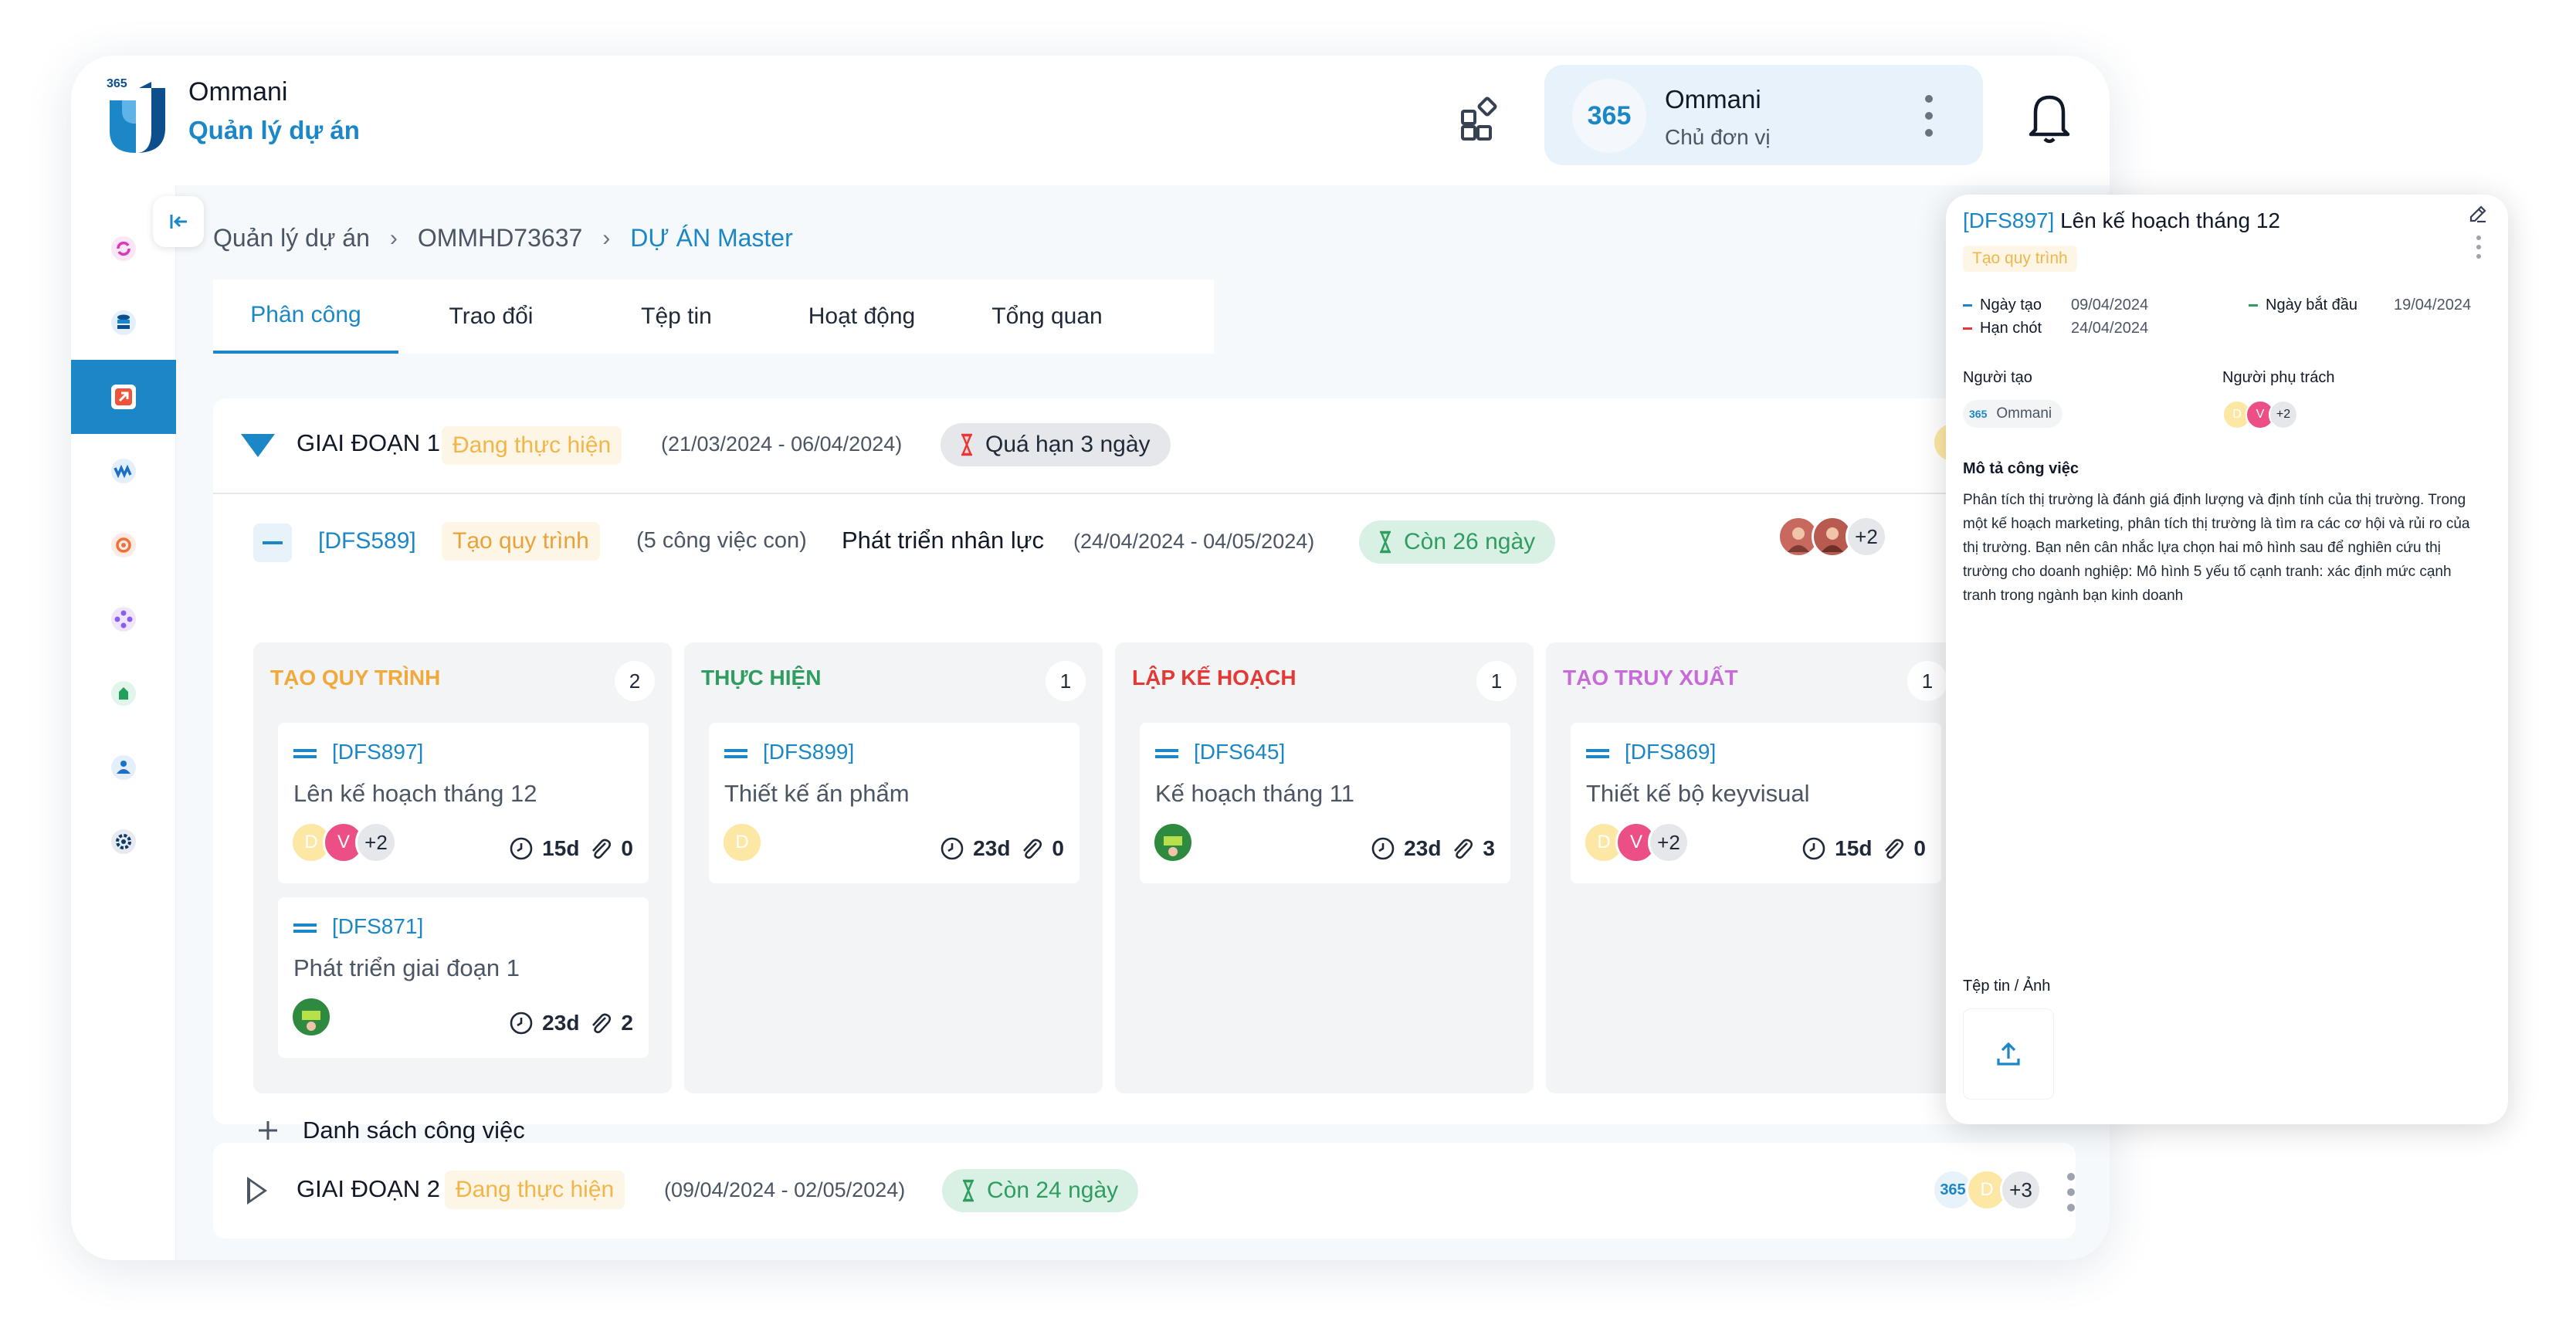 Image resolution: width=2576 pixels, height=1342 pixels. I want to click on breadcrumb-current: DỰ ÁN Master, so click(711, 238).